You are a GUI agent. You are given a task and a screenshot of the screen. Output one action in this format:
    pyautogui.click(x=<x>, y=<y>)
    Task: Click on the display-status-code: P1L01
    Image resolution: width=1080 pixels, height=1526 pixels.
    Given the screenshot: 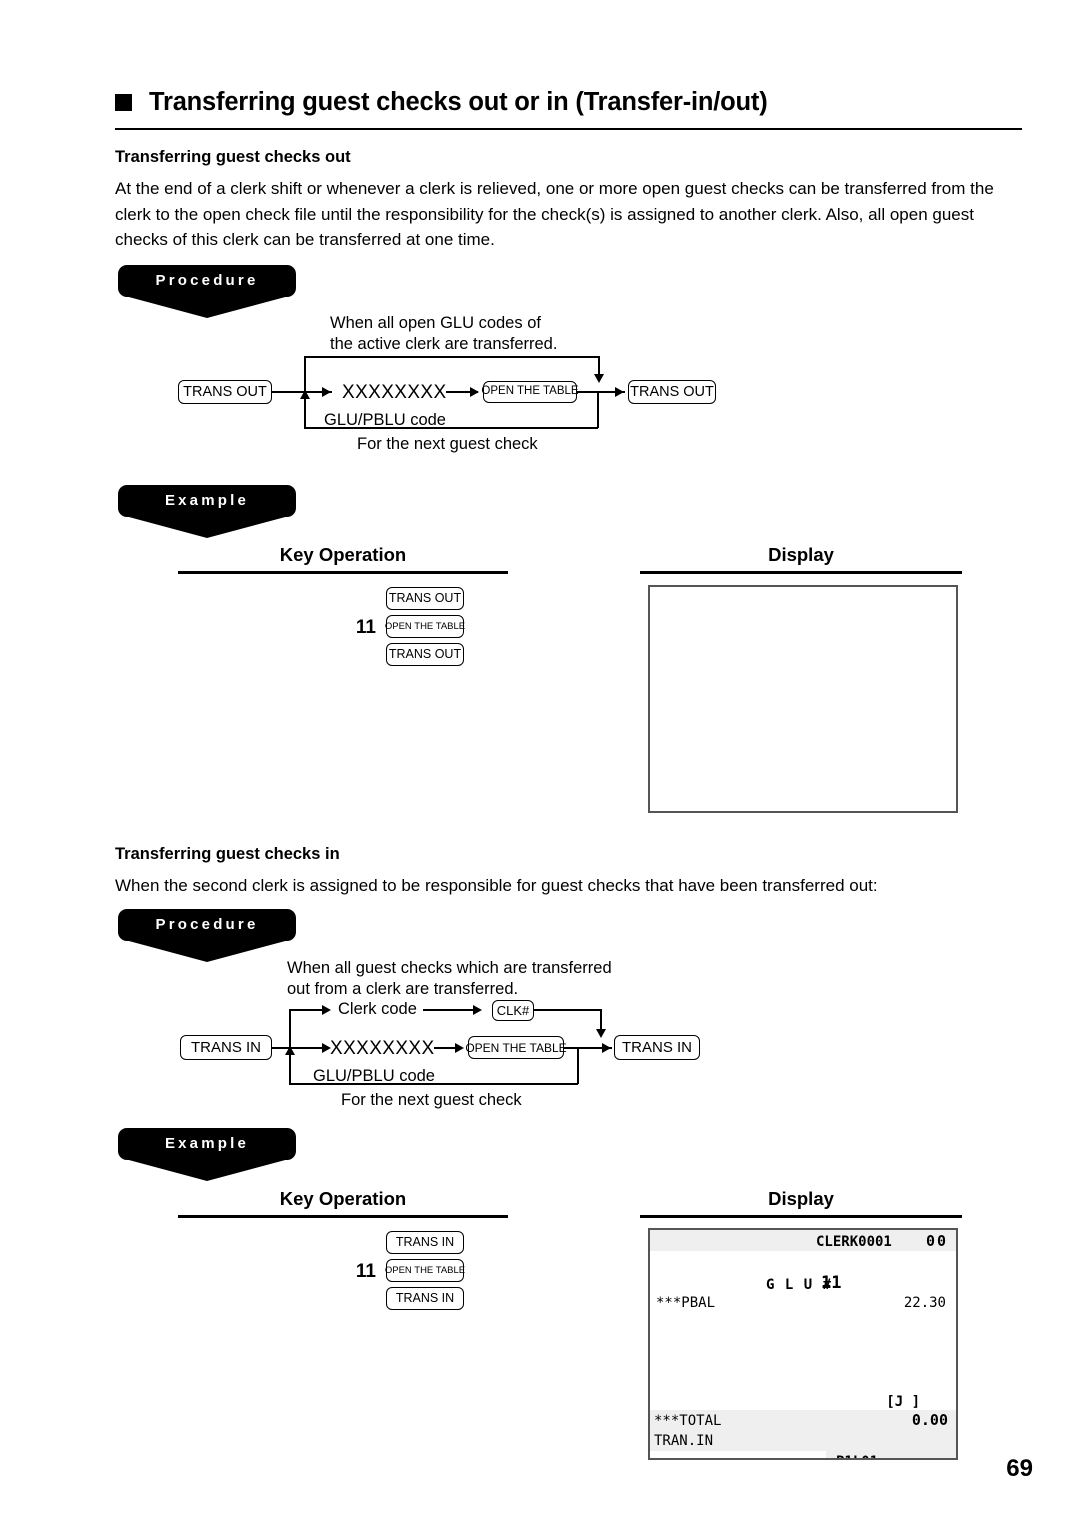 What is the action you would take?
    pyautogui.click(x=857, y=1456)
    